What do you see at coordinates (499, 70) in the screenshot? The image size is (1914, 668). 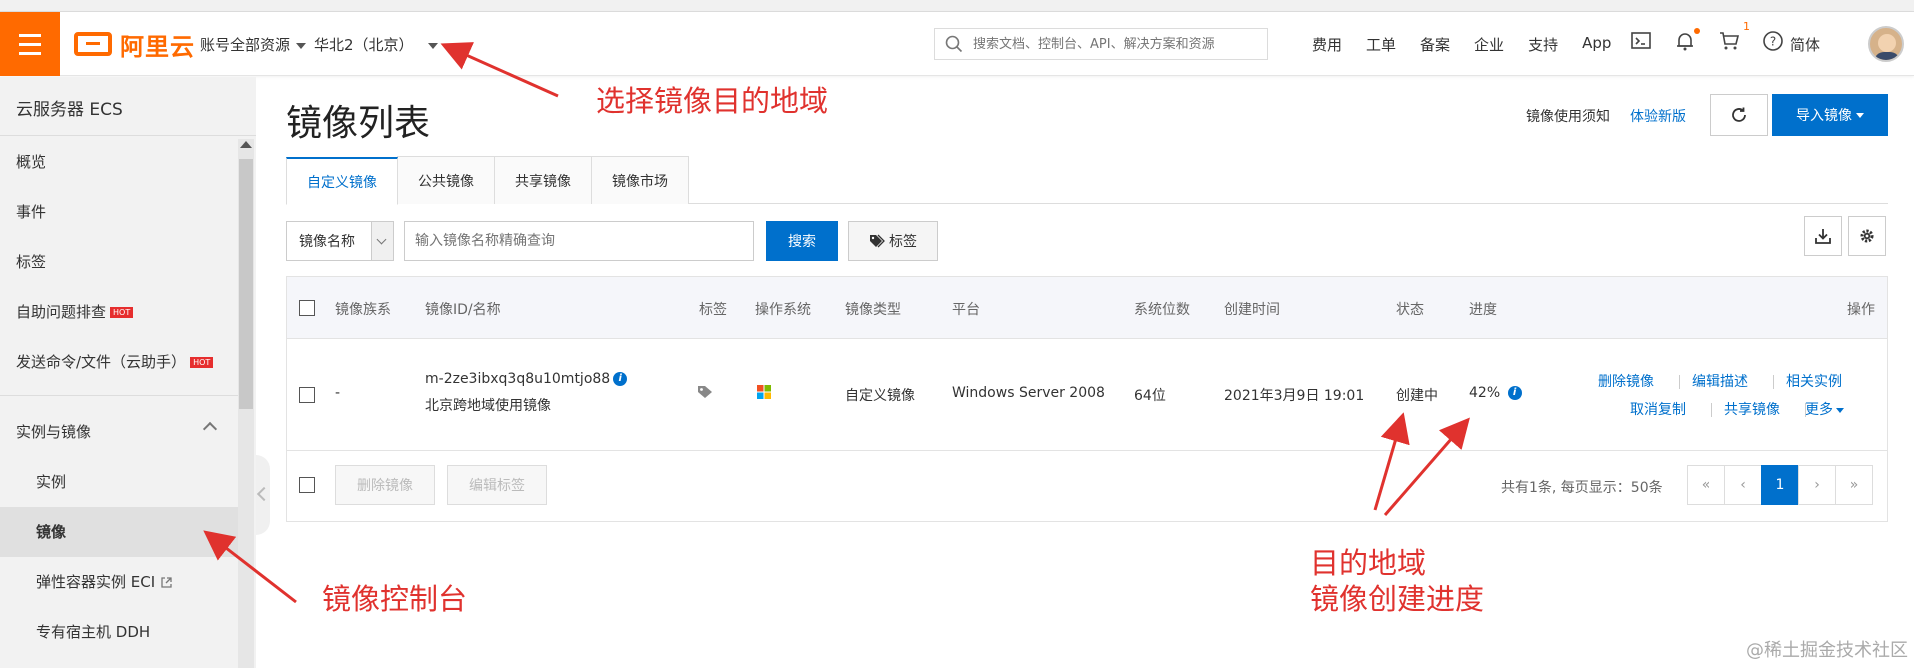 I see `arrow-to-region-select` at bounding box center [499, 70].